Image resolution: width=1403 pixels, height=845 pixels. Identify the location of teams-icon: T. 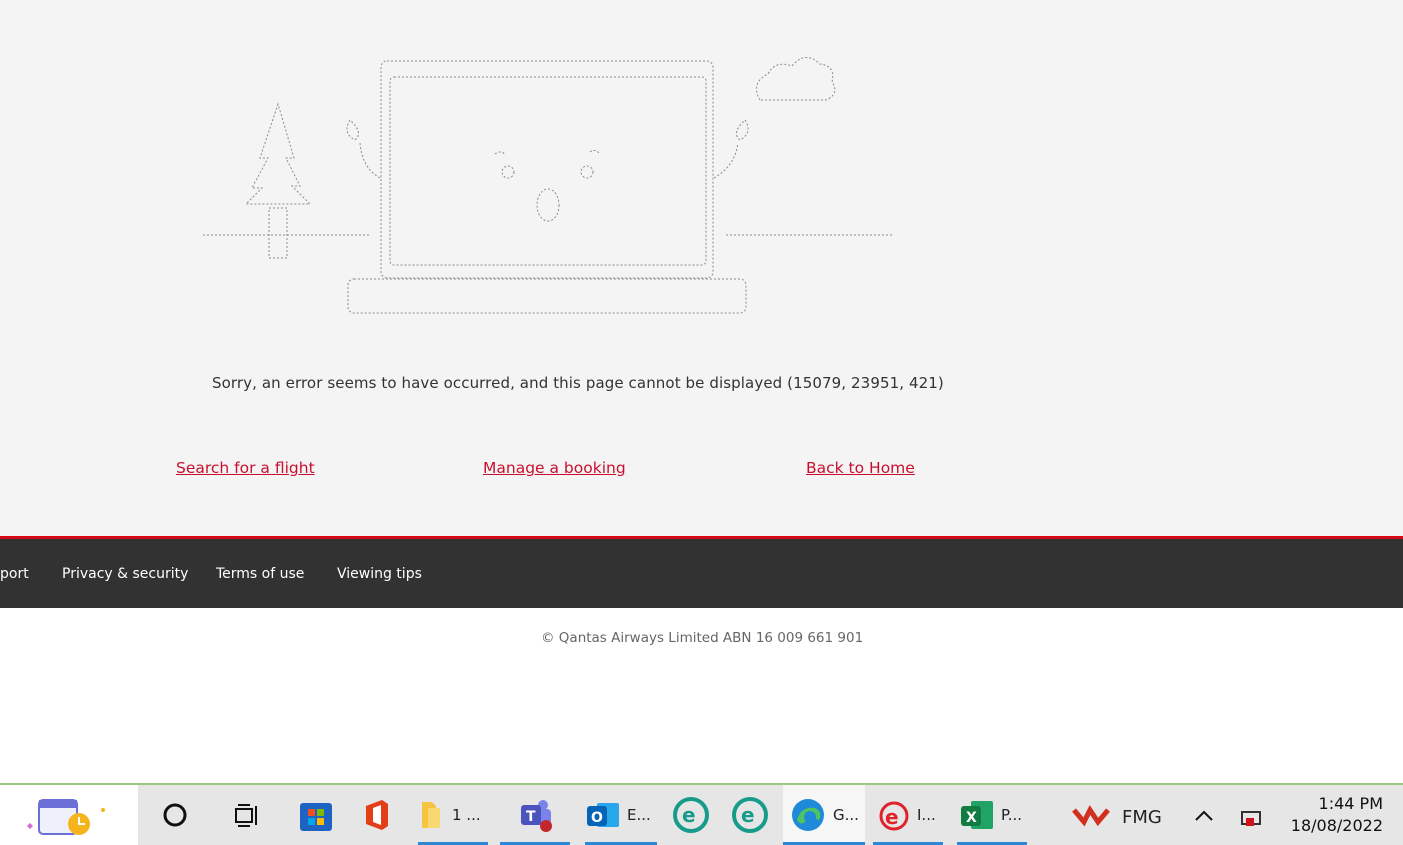
(536, 816).